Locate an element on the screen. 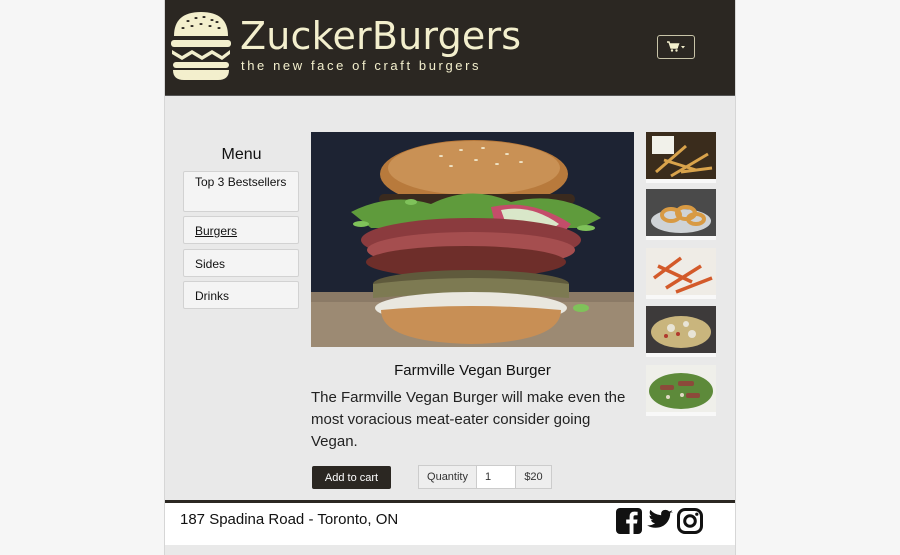 This screenshot has height=555, width=900. menu-item-label: Drinks is located at coordinates (212, 296).